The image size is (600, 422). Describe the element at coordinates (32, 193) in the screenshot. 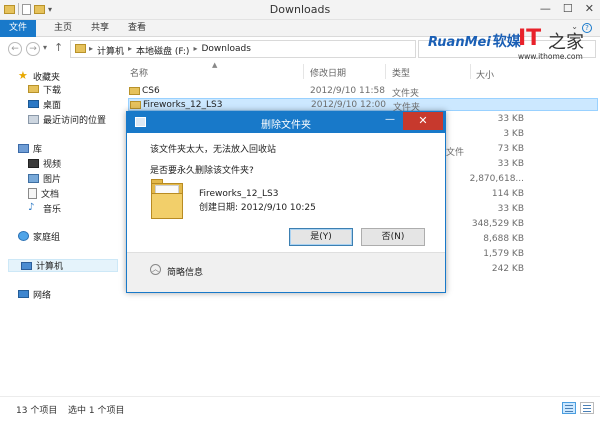

I see `document-icon` at that location.